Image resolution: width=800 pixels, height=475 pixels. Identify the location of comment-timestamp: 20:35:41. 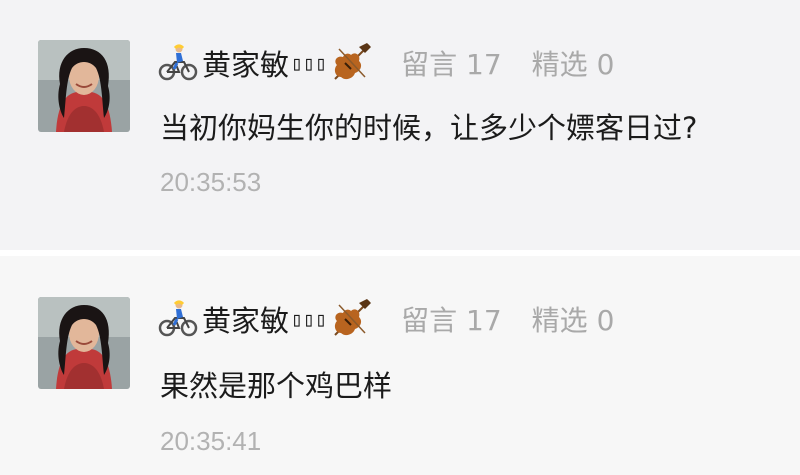
(211, 441).